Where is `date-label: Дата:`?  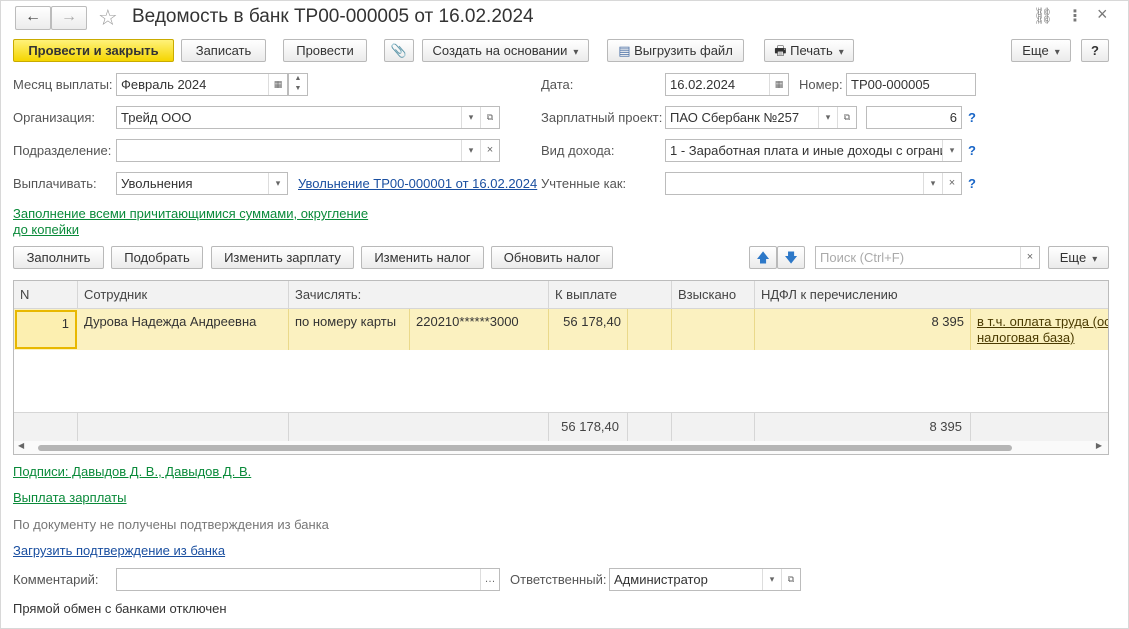 date-label: Дата: is located at coordinates (557, 84).